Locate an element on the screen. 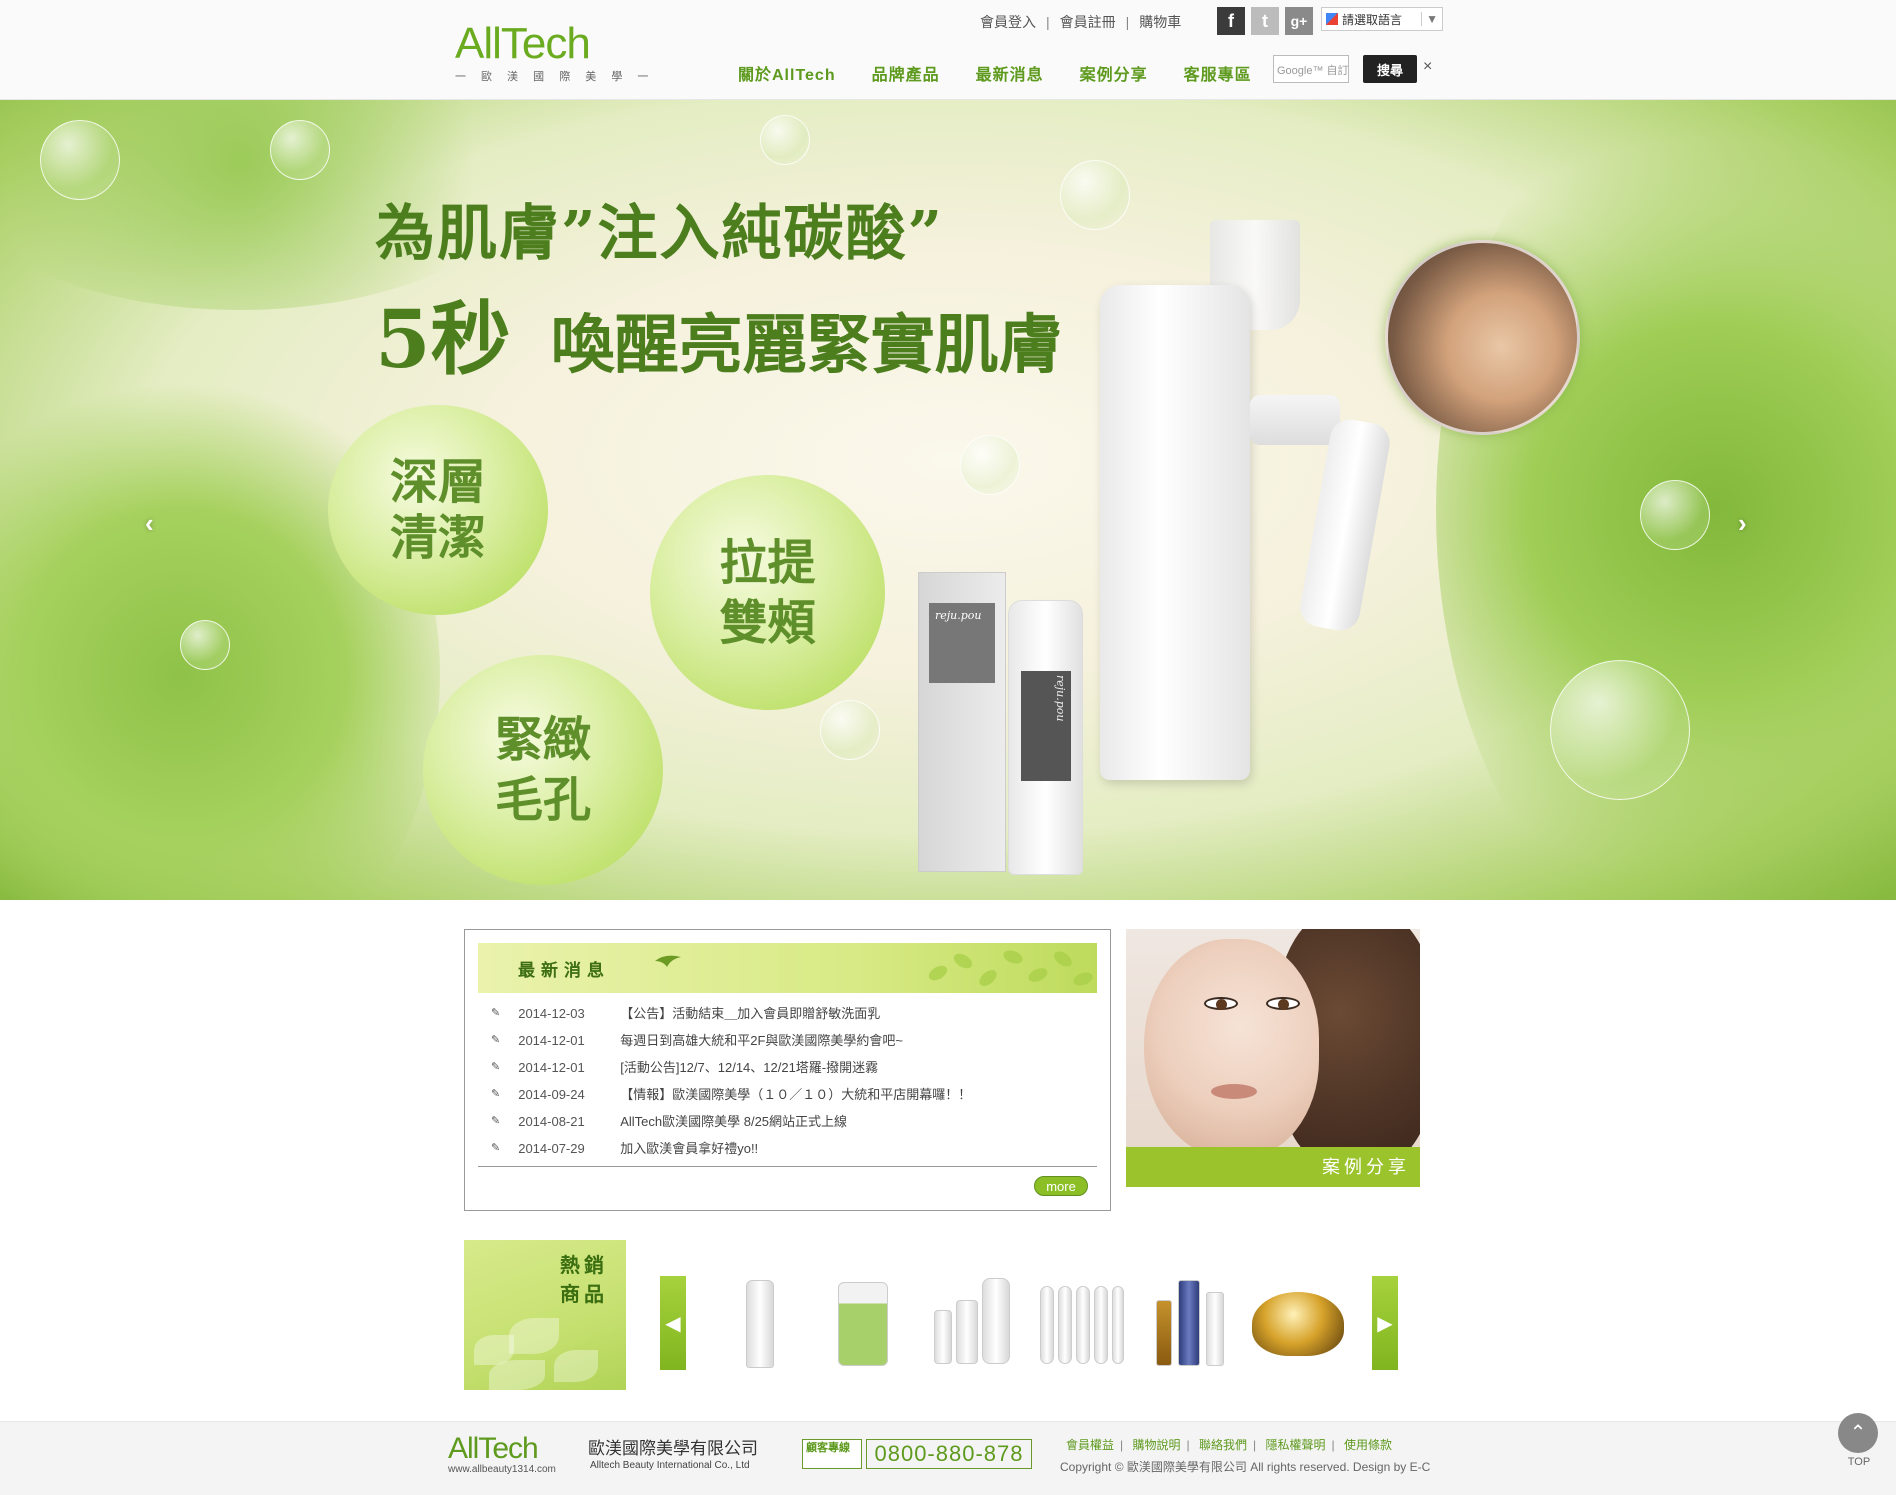 This screenshot has width=1896, height=1495. carousel-next-arrow-icon: ▶ is located at coordinates (1385, 1323).